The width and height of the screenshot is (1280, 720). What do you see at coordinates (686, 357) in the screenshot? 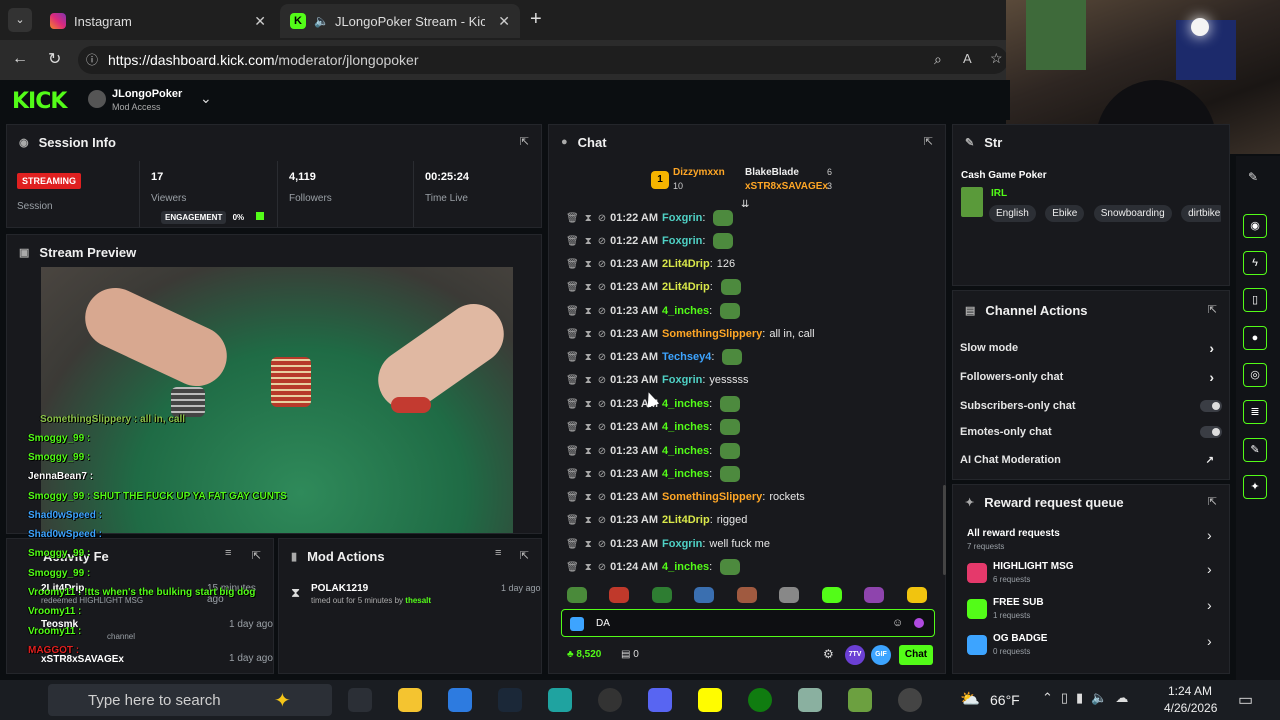
I see `chat-username: Techsey4` at bounding box center [686, 357].